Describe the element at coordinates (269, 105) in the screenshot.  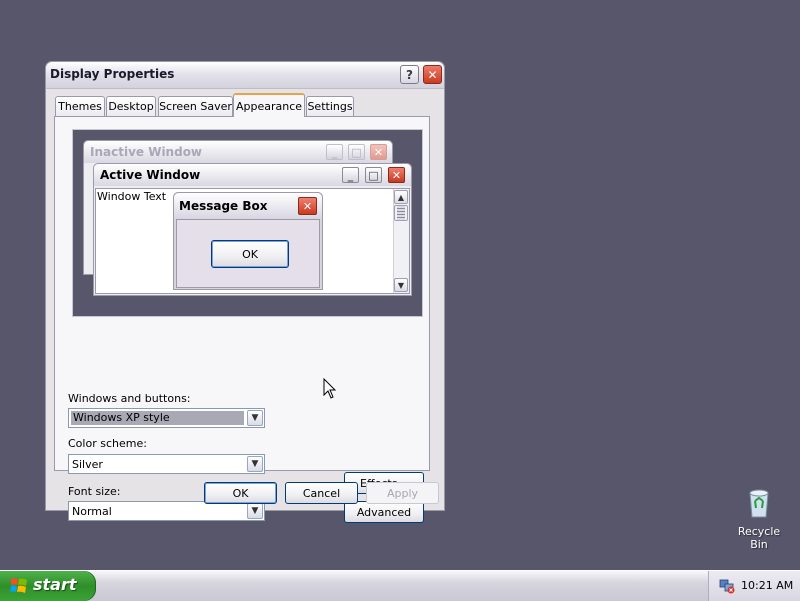
I see `tab-appearance: Appearance` at that location.